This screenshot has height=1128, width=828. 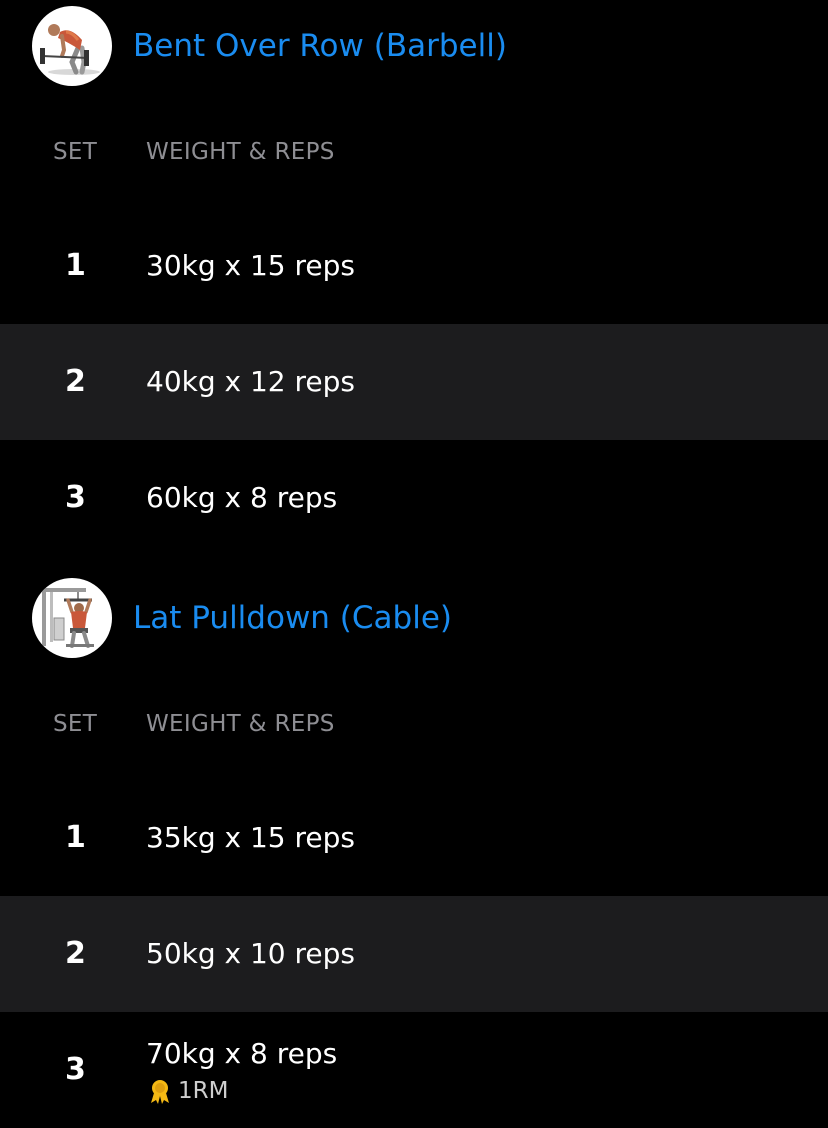 What do you see at coordinates (251, 381) in the screenshot?
I see `weight-reps-value: 40kg x 12 reps` at bounding box center [251, 381].